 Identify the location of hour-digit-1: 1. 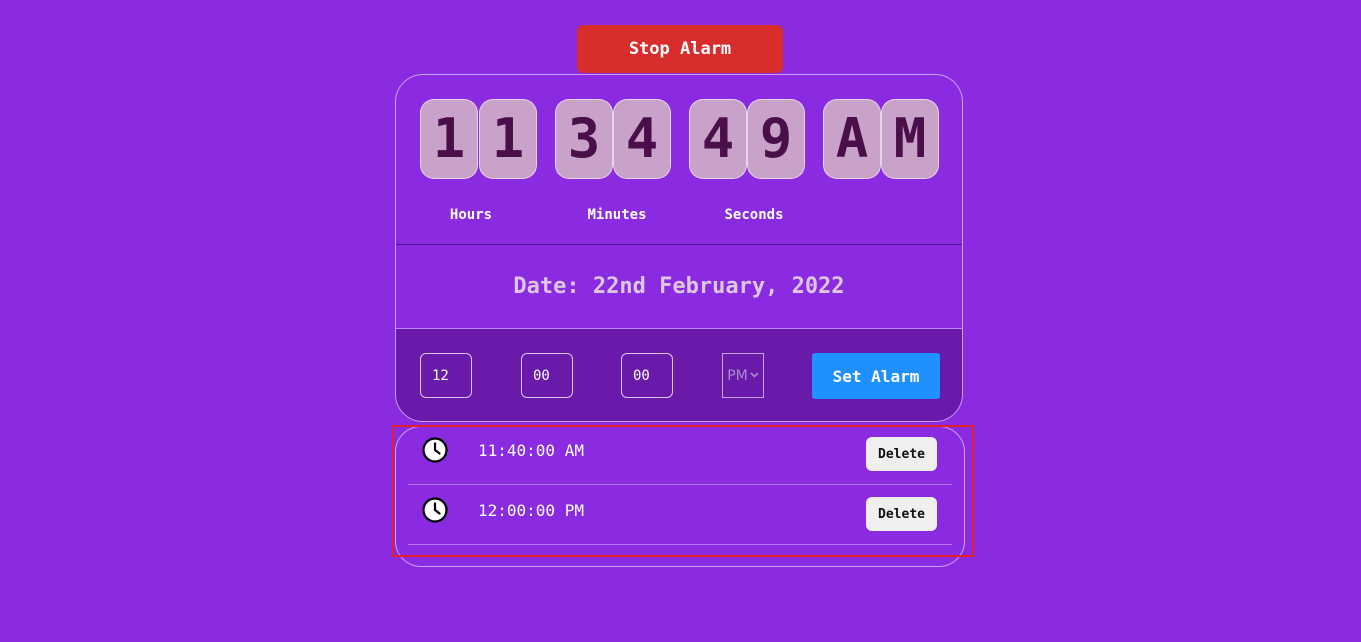
(449, 139).